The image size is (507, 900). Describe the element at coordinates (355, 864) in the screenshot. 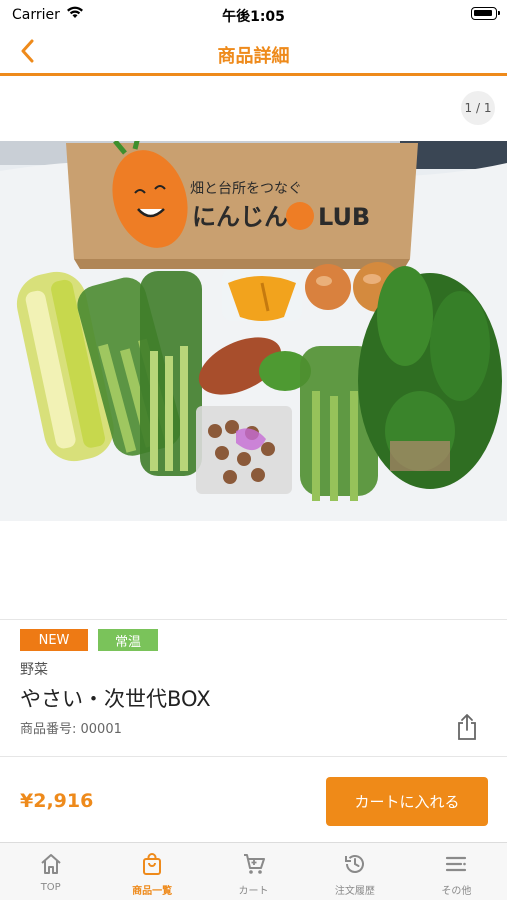

I see `history-icon` at that location.